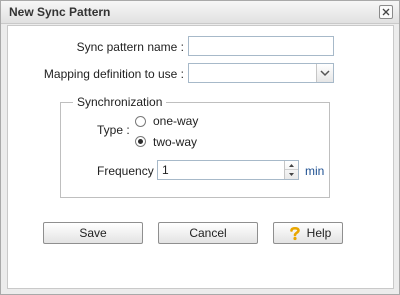  What do you see at coordinates (93, 233) in the screenshot?
I see `save-button: Save` at bounding box center [93, 233].